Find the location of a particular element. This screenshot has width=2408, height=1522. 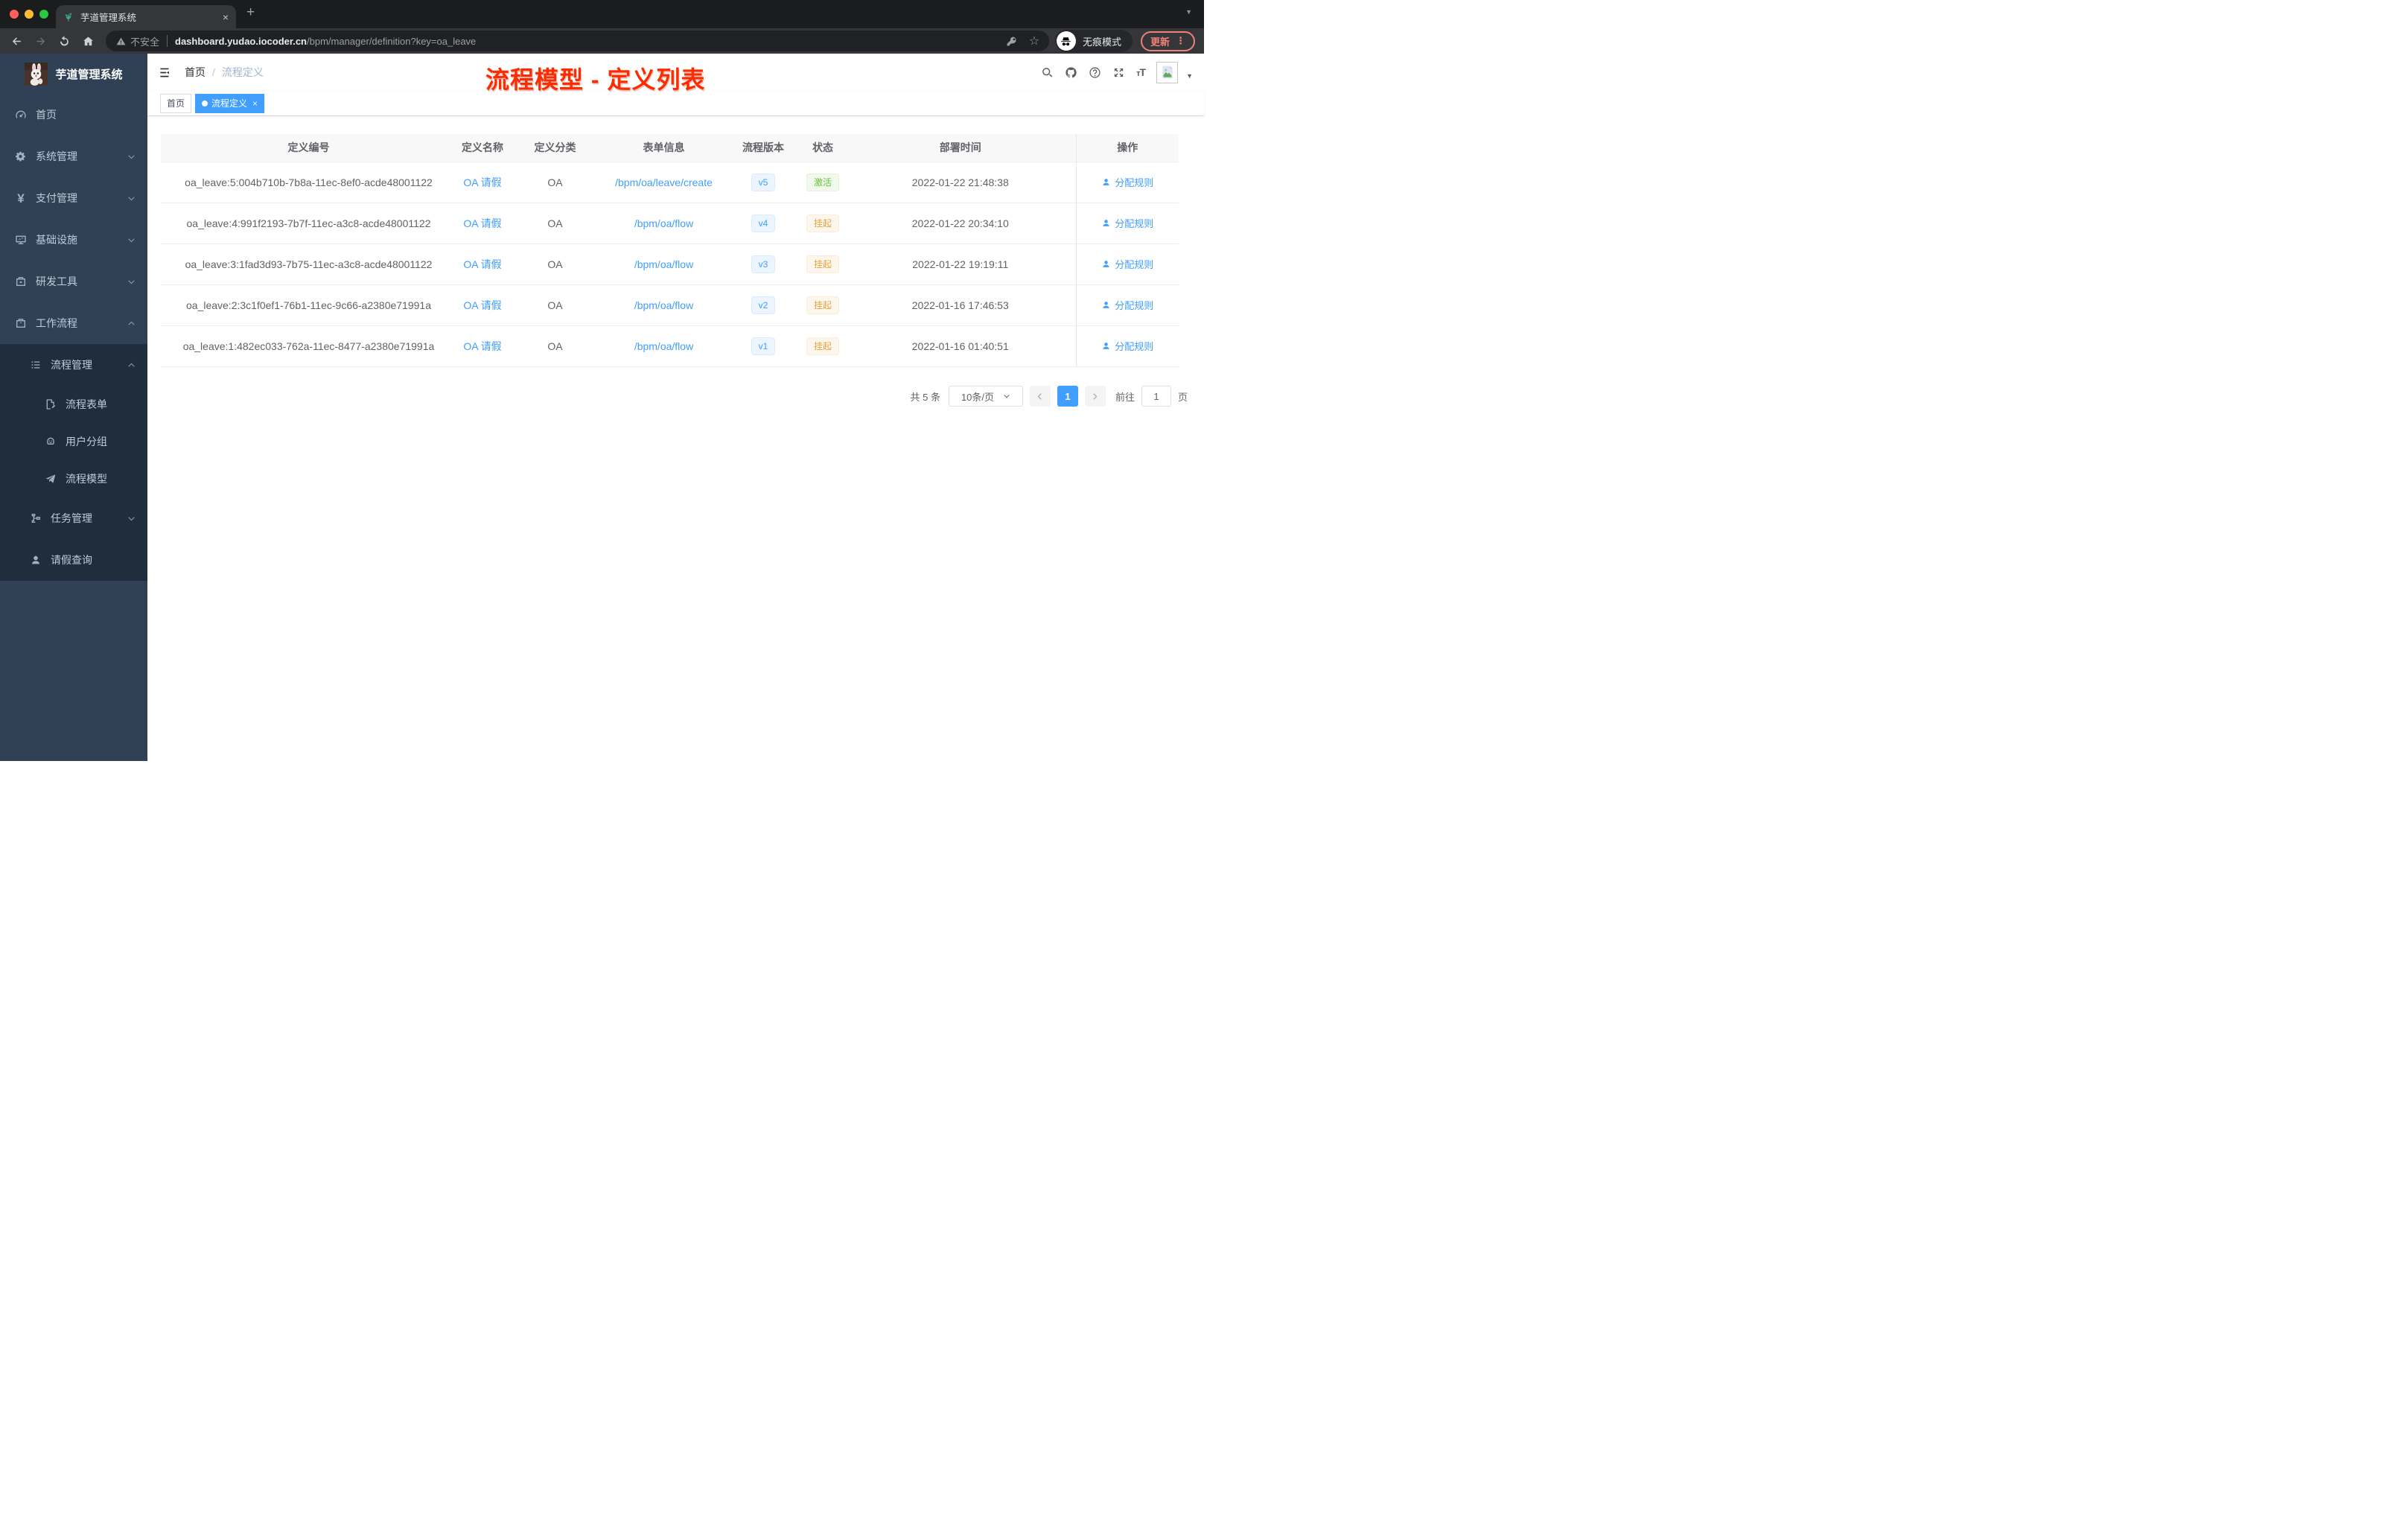

toolbox-icon is located at coordinates (21, 281).